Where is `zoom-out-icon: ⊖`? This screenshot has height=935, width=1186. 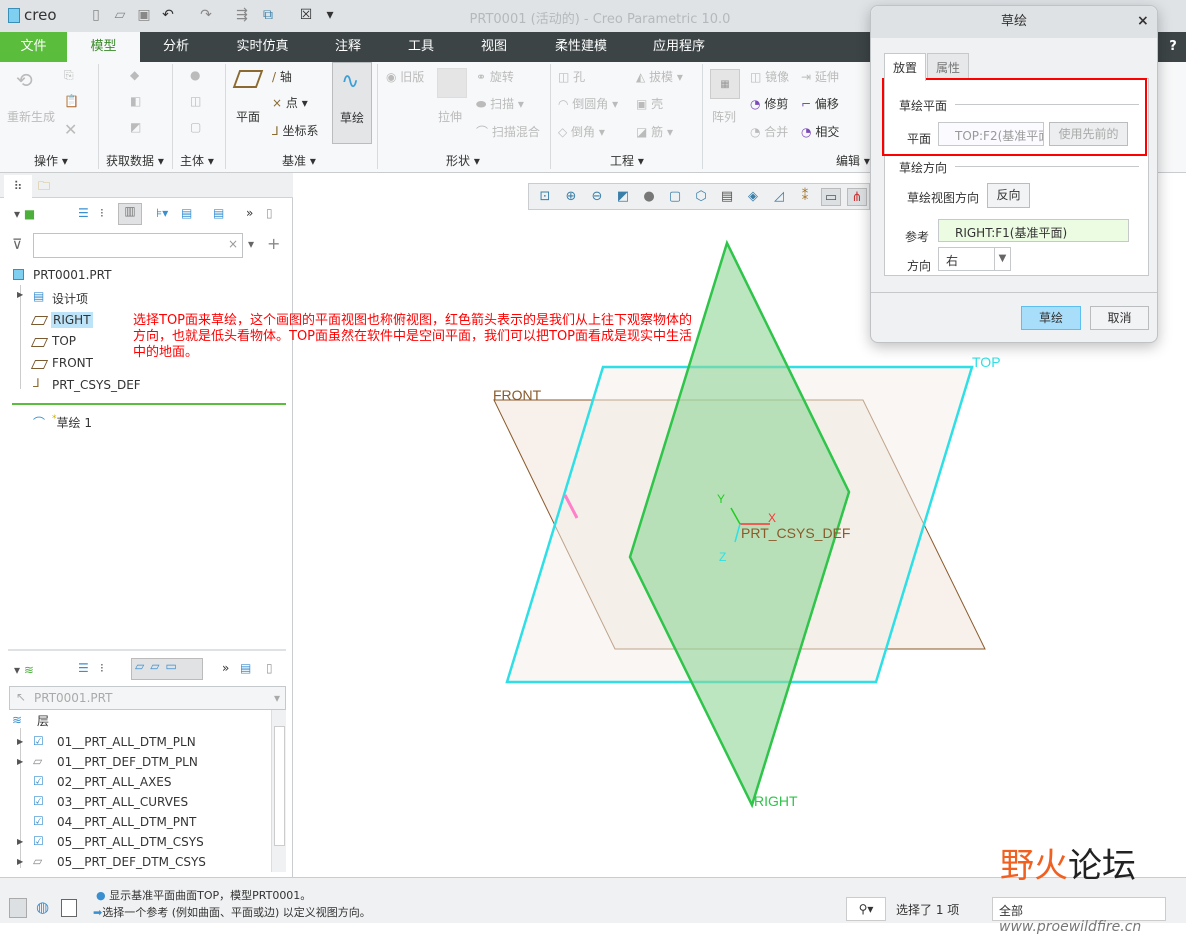 zoom-out-icon: ⊖ is located at coordinates (597, 197).